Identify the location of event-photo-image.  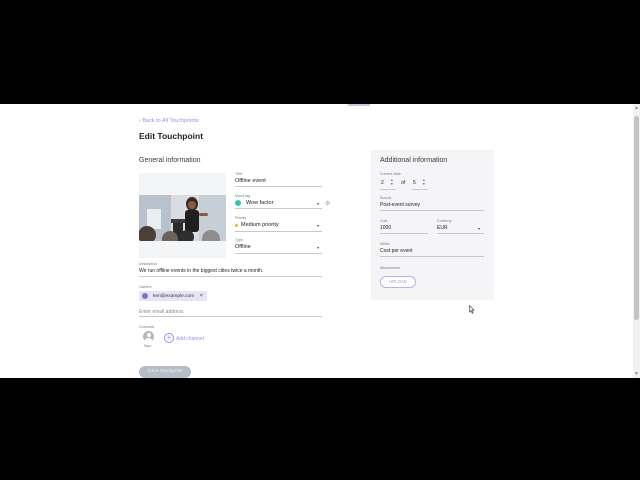
(182, 215).